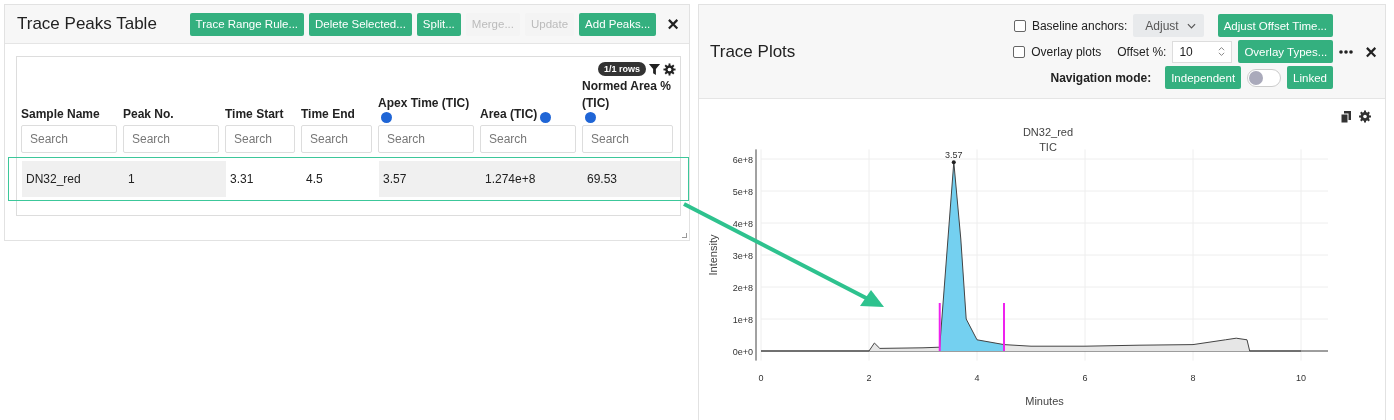 This screenshot has width=1394, height=420. What do you see at coordinates (742, 224) in the screenshot?
I see `y-tick-label: 4e+8` at bounding box center [742, 224].